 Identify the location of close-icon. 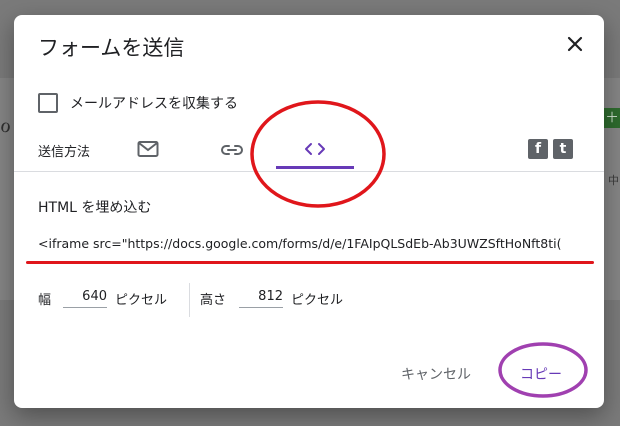
(575, 44).